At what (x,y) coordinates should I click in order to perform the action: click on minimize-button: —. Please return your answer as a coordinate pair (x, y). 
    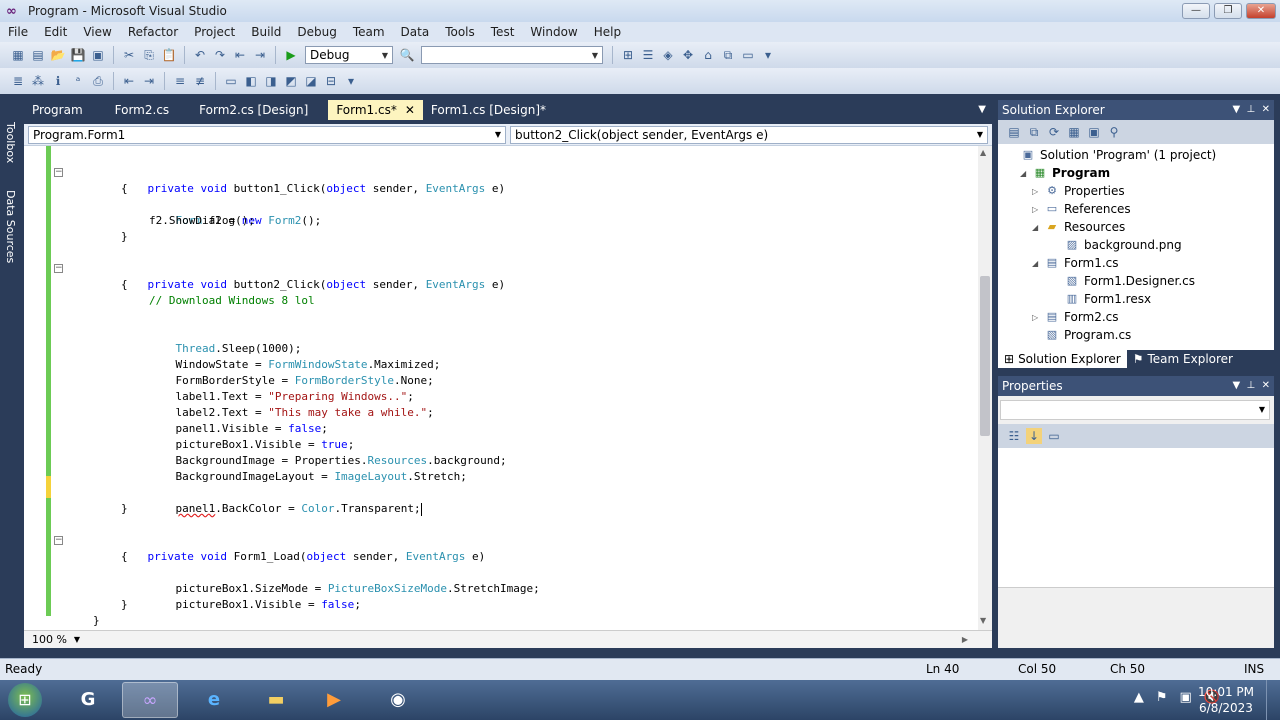
    Looking at the image, I should click on (1196, 11).